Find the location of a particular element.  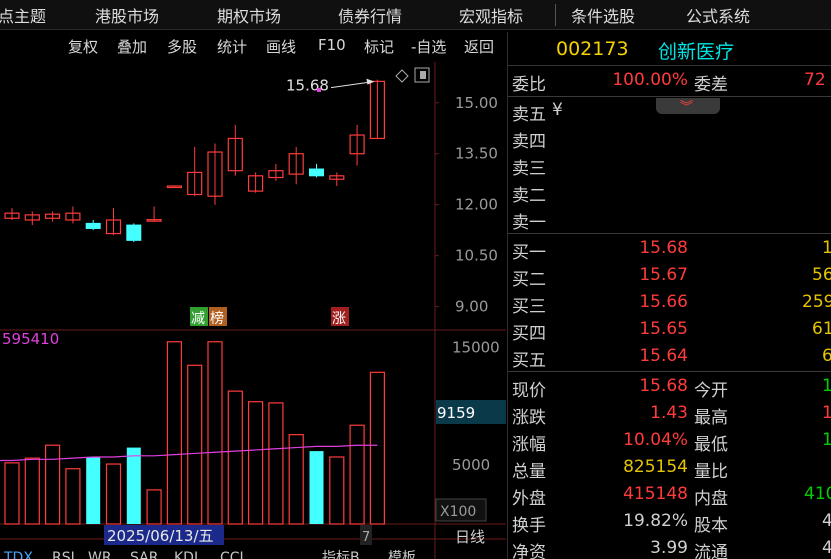

volume-marker: 9159 is located at coordinates (456, 413).